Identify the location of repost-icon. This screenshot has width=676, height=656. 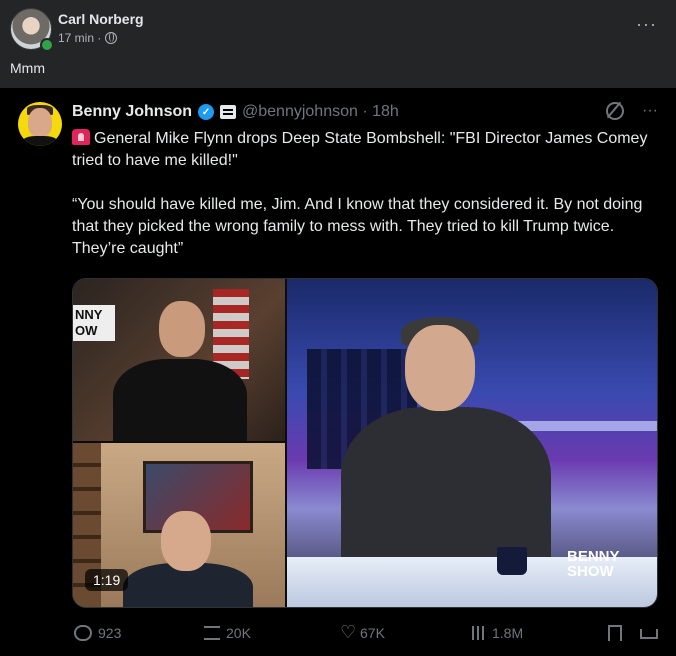
(212, 633).